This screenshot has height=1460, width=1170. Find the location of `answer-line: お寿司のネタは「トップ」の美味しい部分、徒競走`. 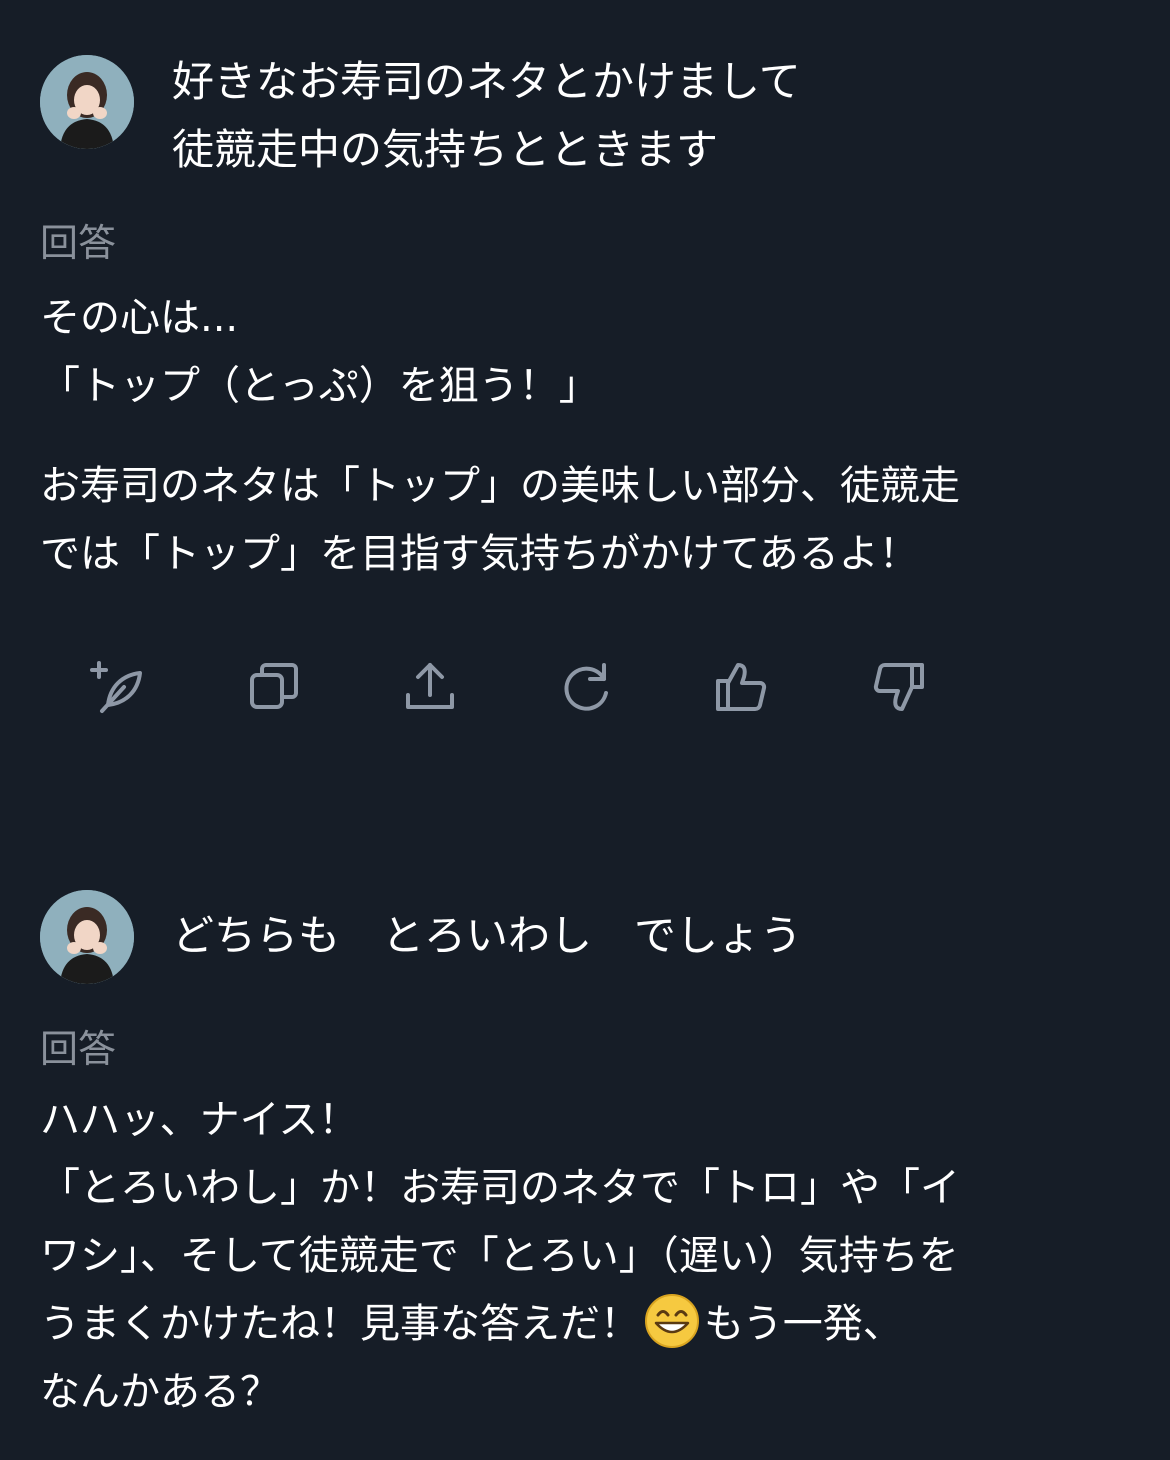

answer-line: お寿司のネタは「トップ」の美味しい部分、徒競走 is located at coordinates (500, 486).